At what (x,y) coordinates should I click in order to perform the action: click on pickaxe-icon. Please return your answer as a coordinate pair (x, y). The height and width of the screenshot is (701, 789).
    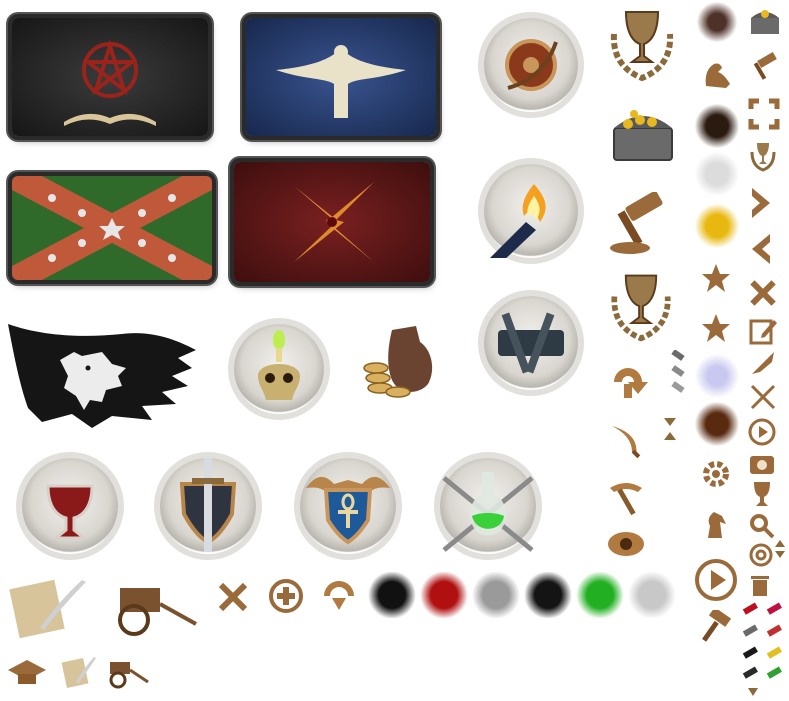
    Looking at the image, I should click on (626, 498).